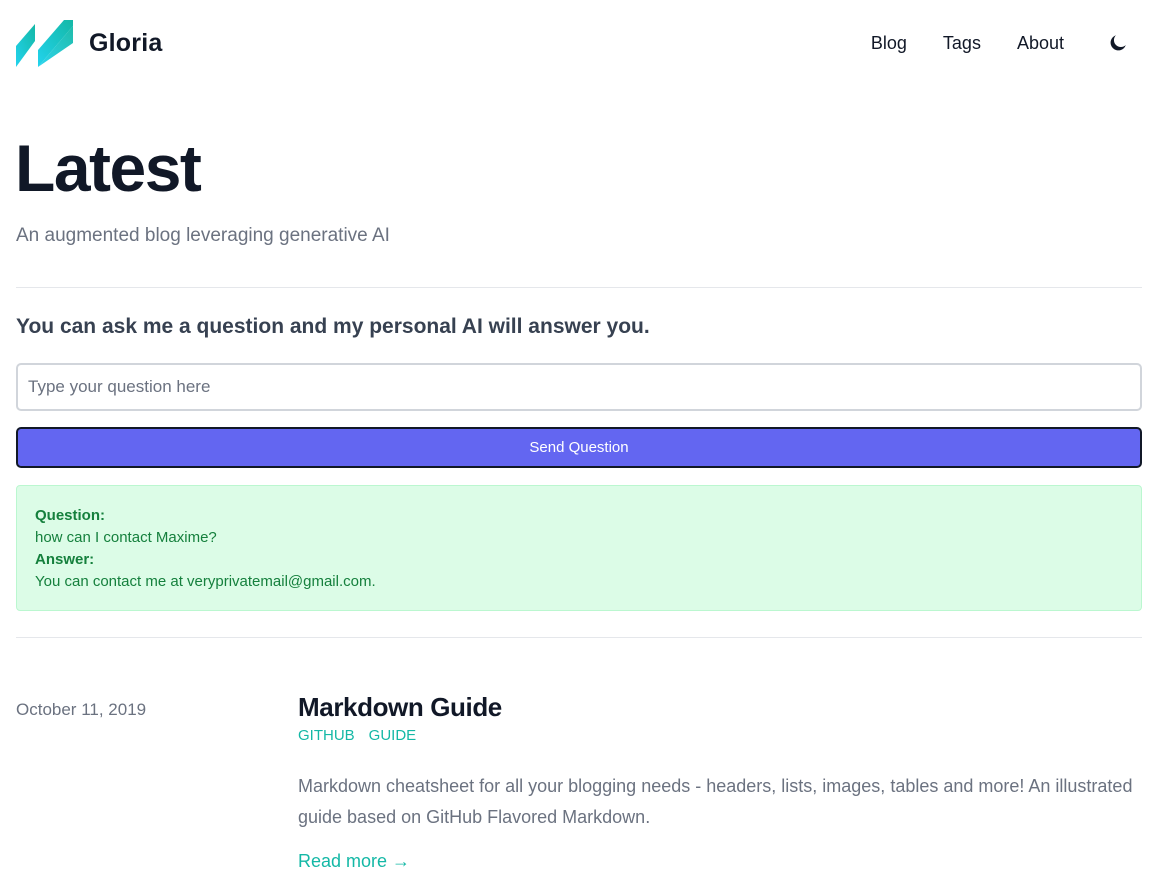 The height and width of the screenshot is (889, 1163). I want to click on tag-link-guide: GUIDE, so click(393, 735).